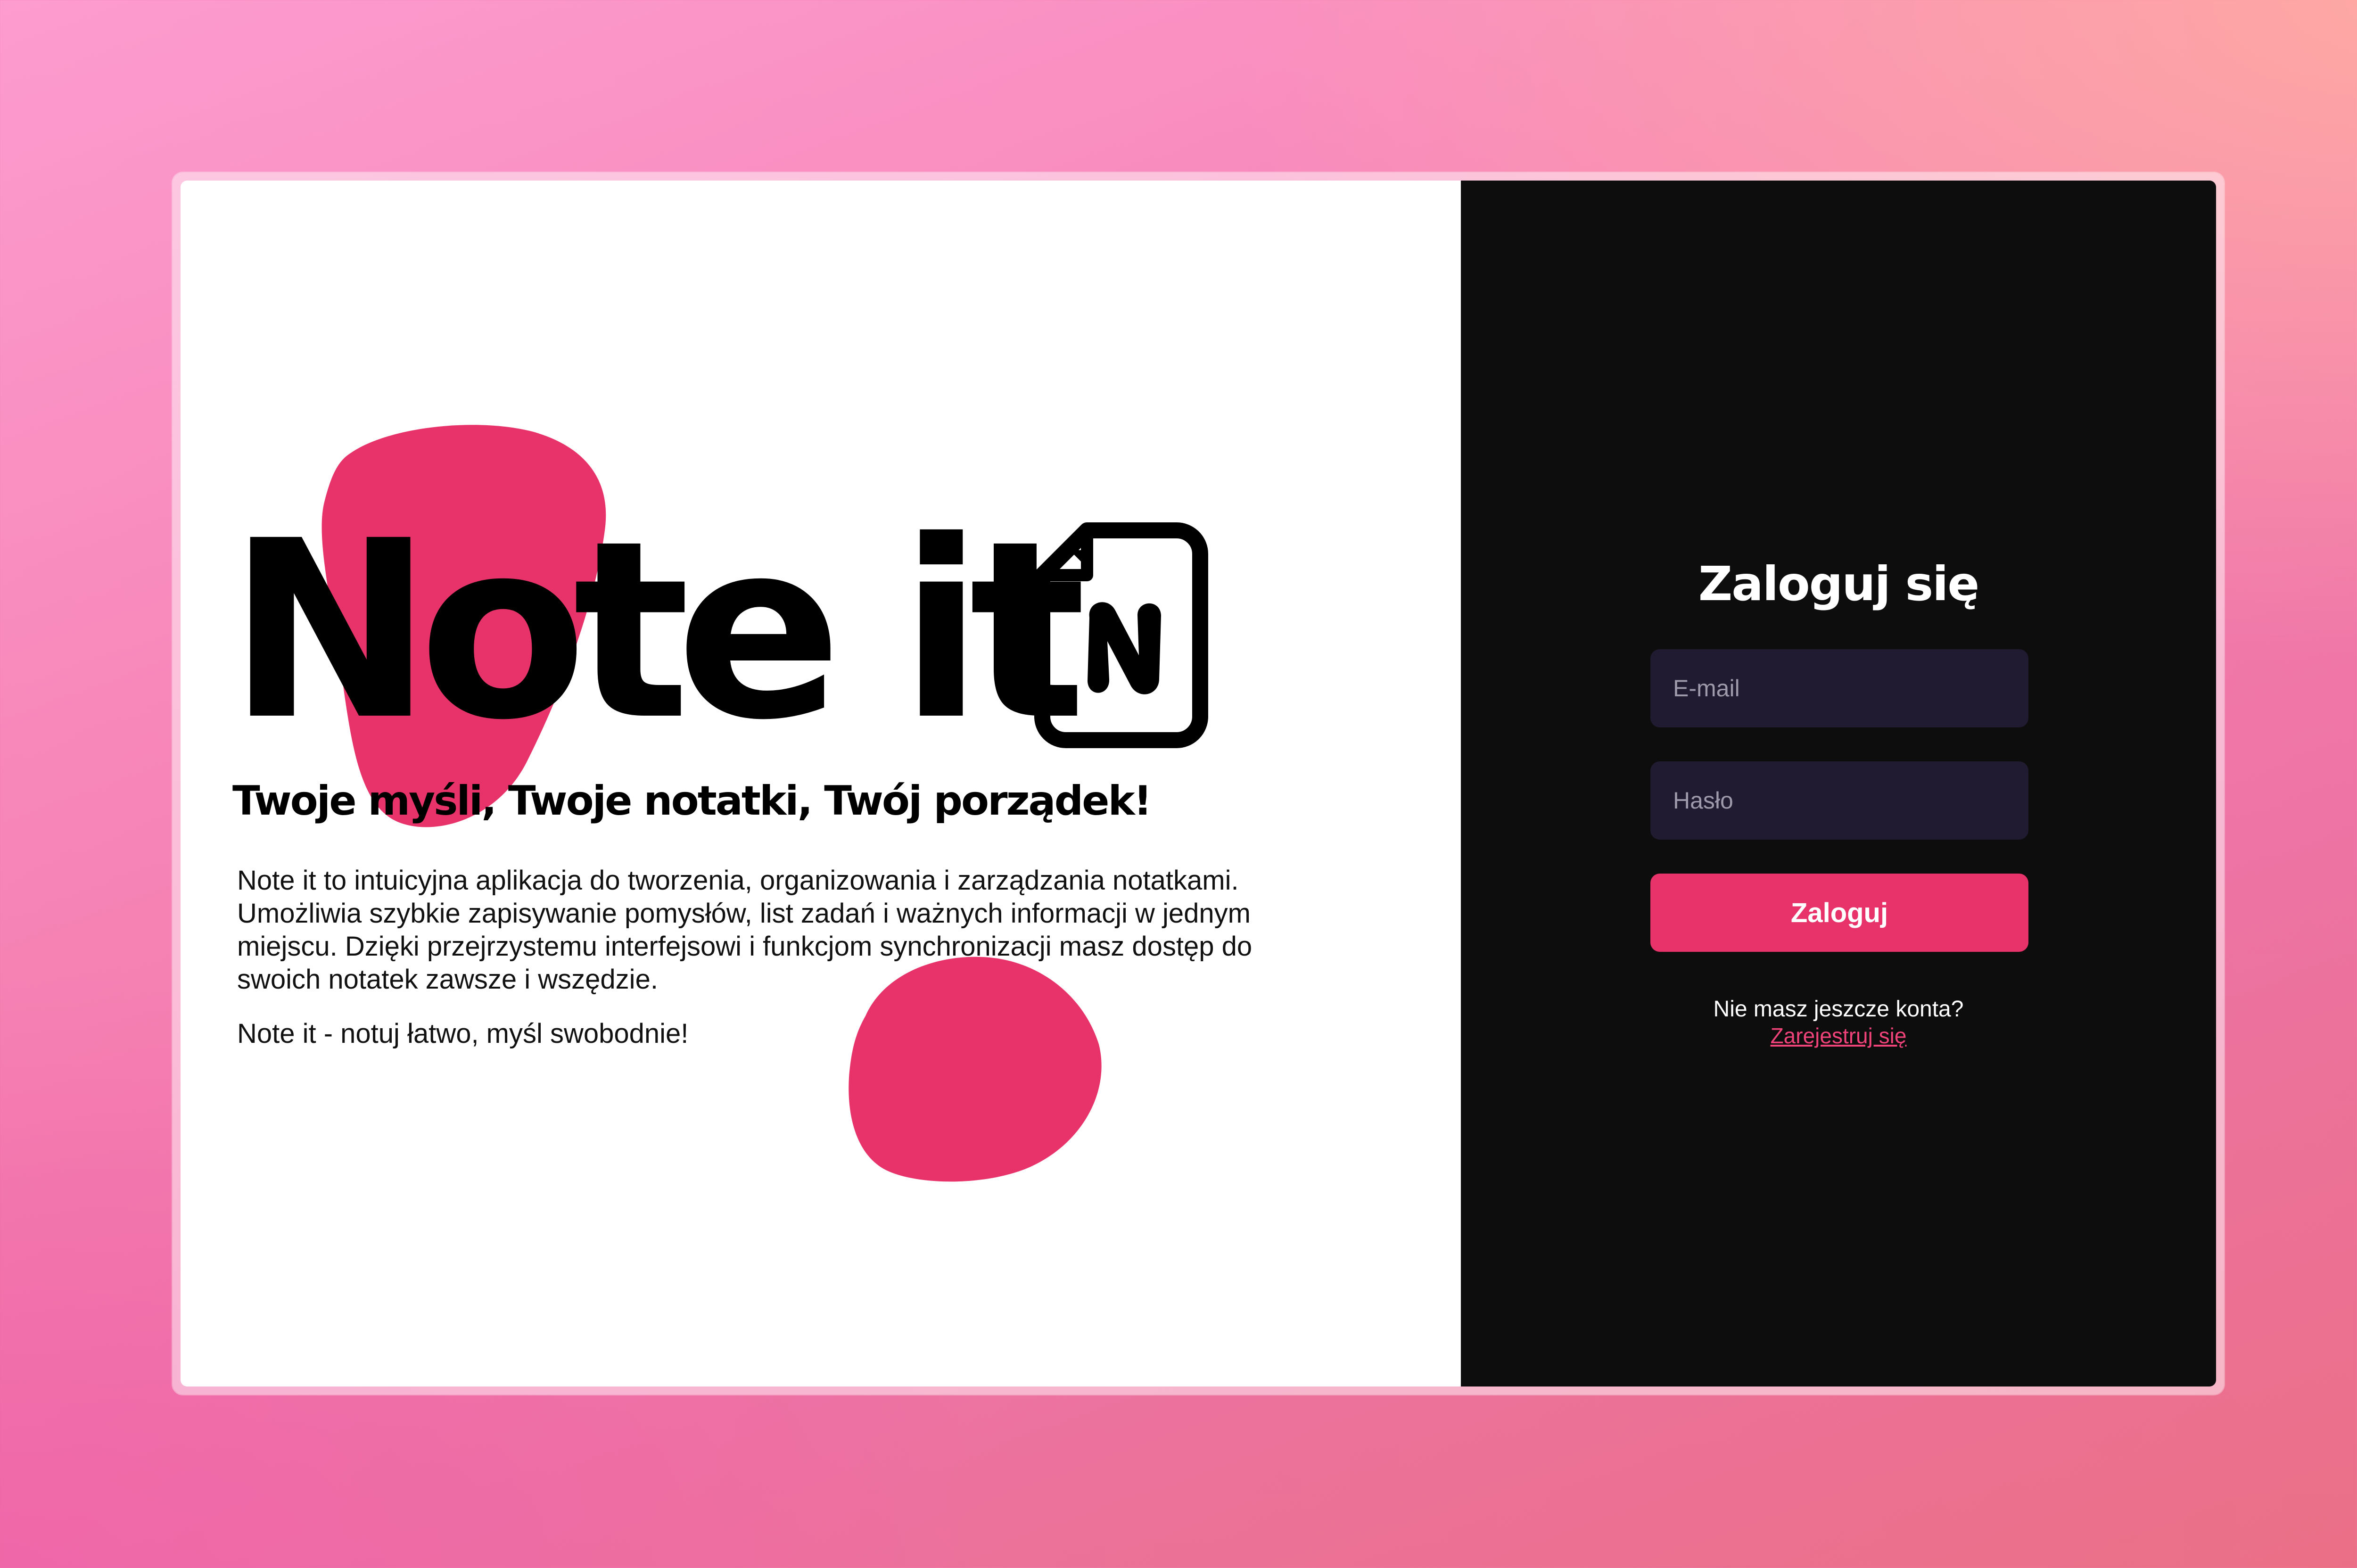  I want to click on register-prompt: Nie masz jeszcze konta?, so click(1838, 1010).